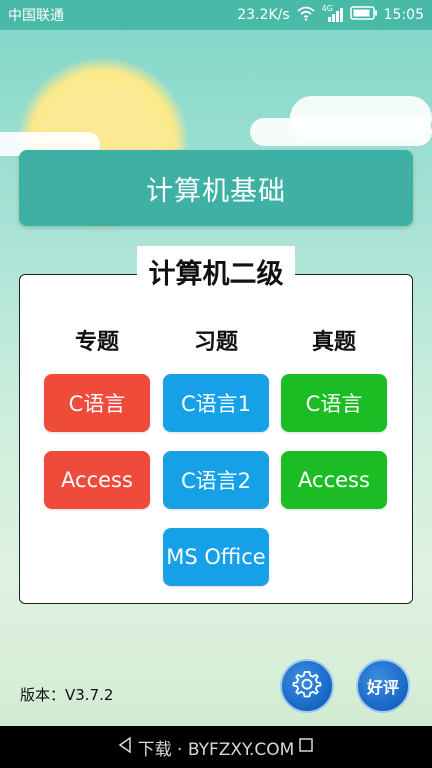  I want to click on exercise-ms-office-button: MS Office, so click(216, 557).